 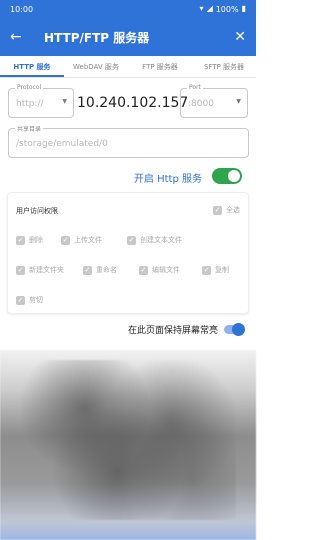 I want to click on port-select: Port :8000 ▼, so click(x=214, y=101).